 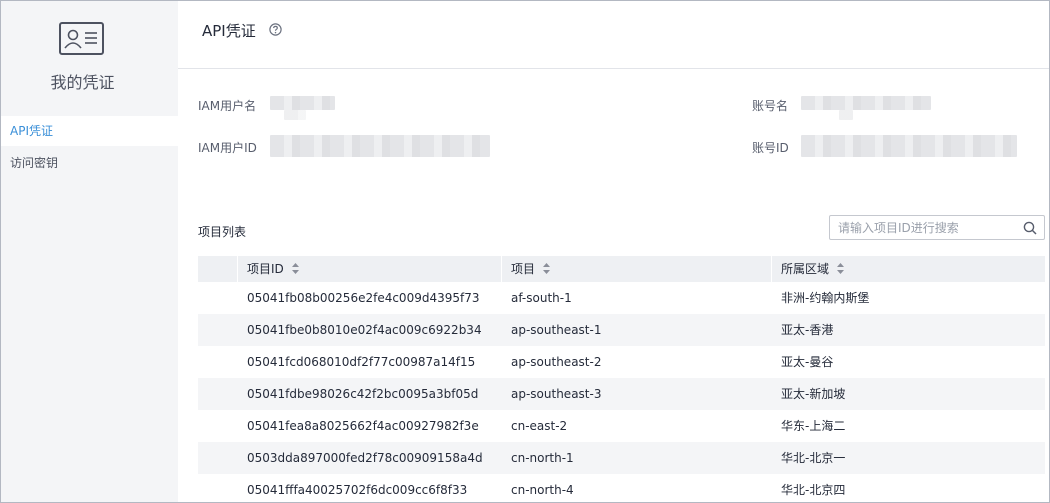 I want to click on project-id-cell: 05041fffa40025702f6dc009cc6f8f33, so click(x=357, y=490).